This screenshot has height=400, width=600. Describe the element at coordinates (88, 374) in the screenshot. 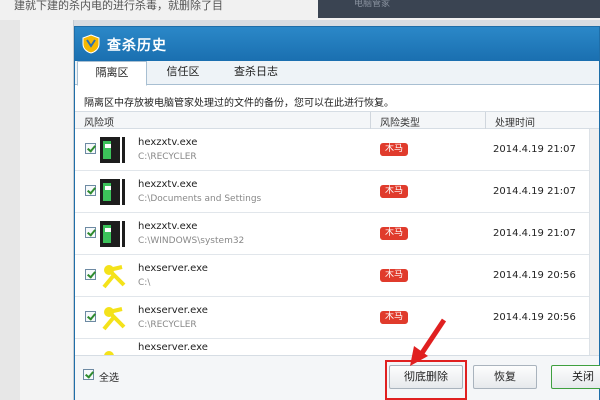

I see `select-all-checkbox` at that location.